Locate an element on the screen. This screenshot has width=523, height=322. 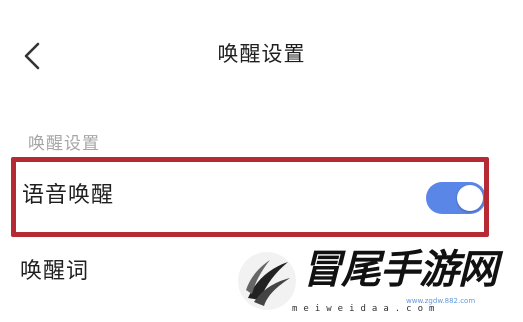
wake-word-label: 唤醒词 is located at coordinates (55, 271).